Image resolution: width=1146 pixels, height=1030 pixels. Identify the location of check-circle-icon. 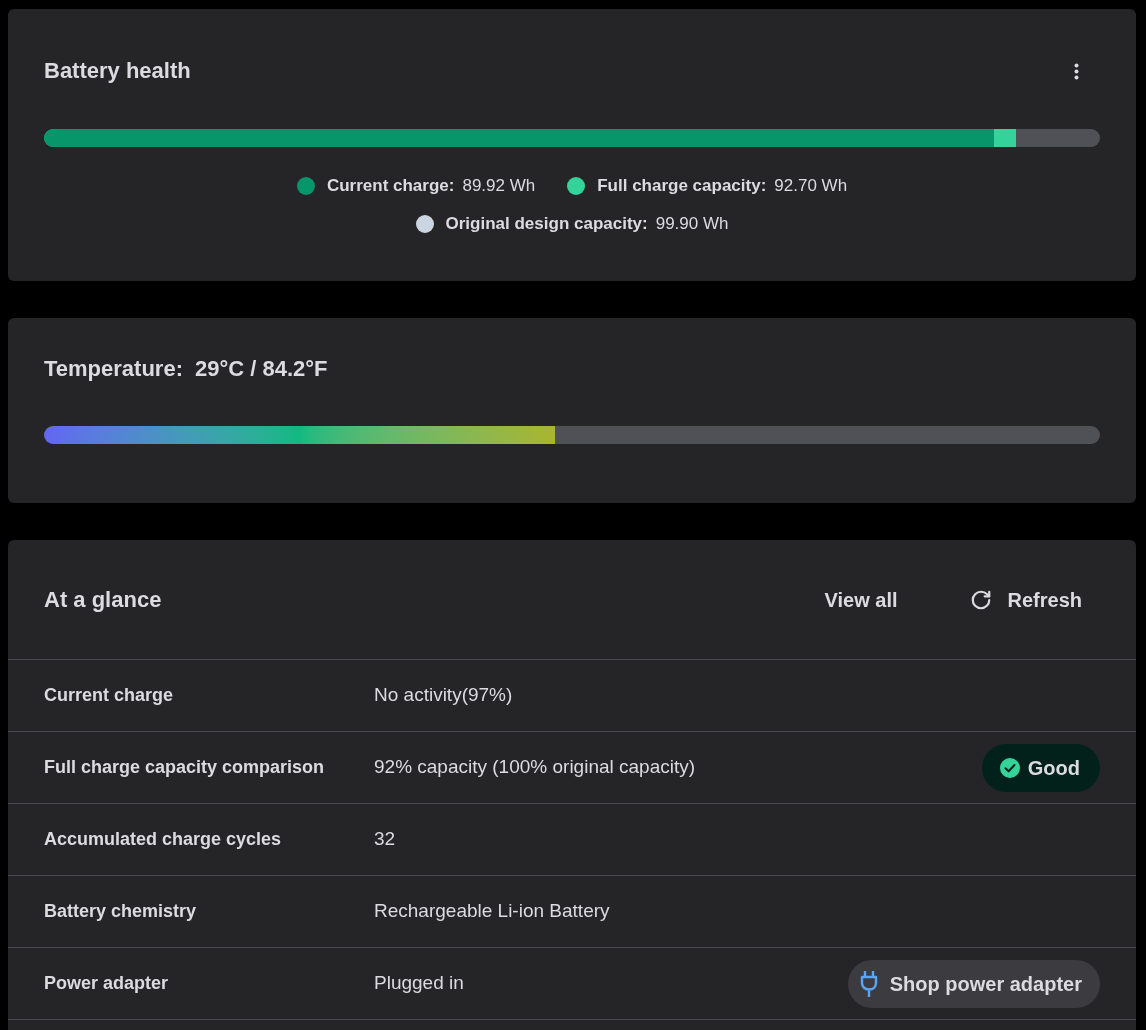
(1009, 767).